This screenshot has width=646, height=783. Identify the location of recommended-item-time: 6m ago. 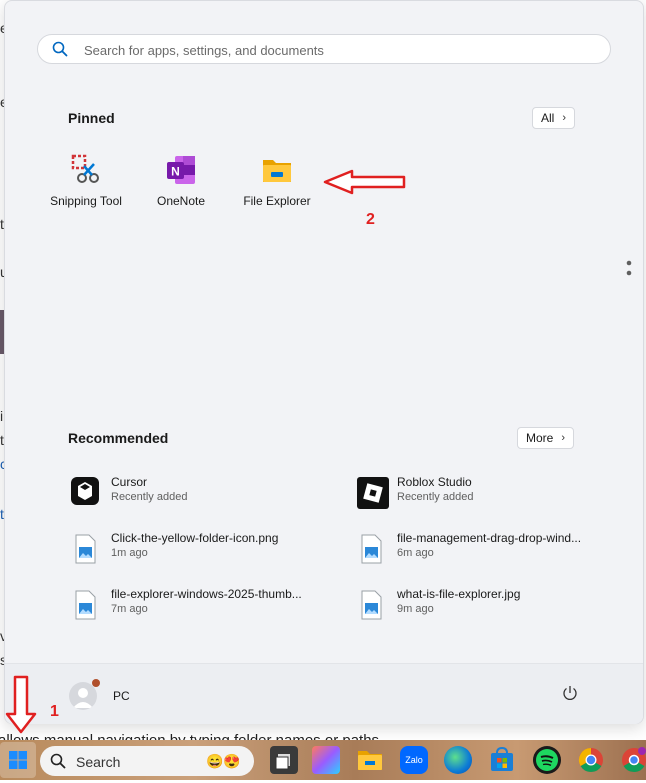
(415, 553).